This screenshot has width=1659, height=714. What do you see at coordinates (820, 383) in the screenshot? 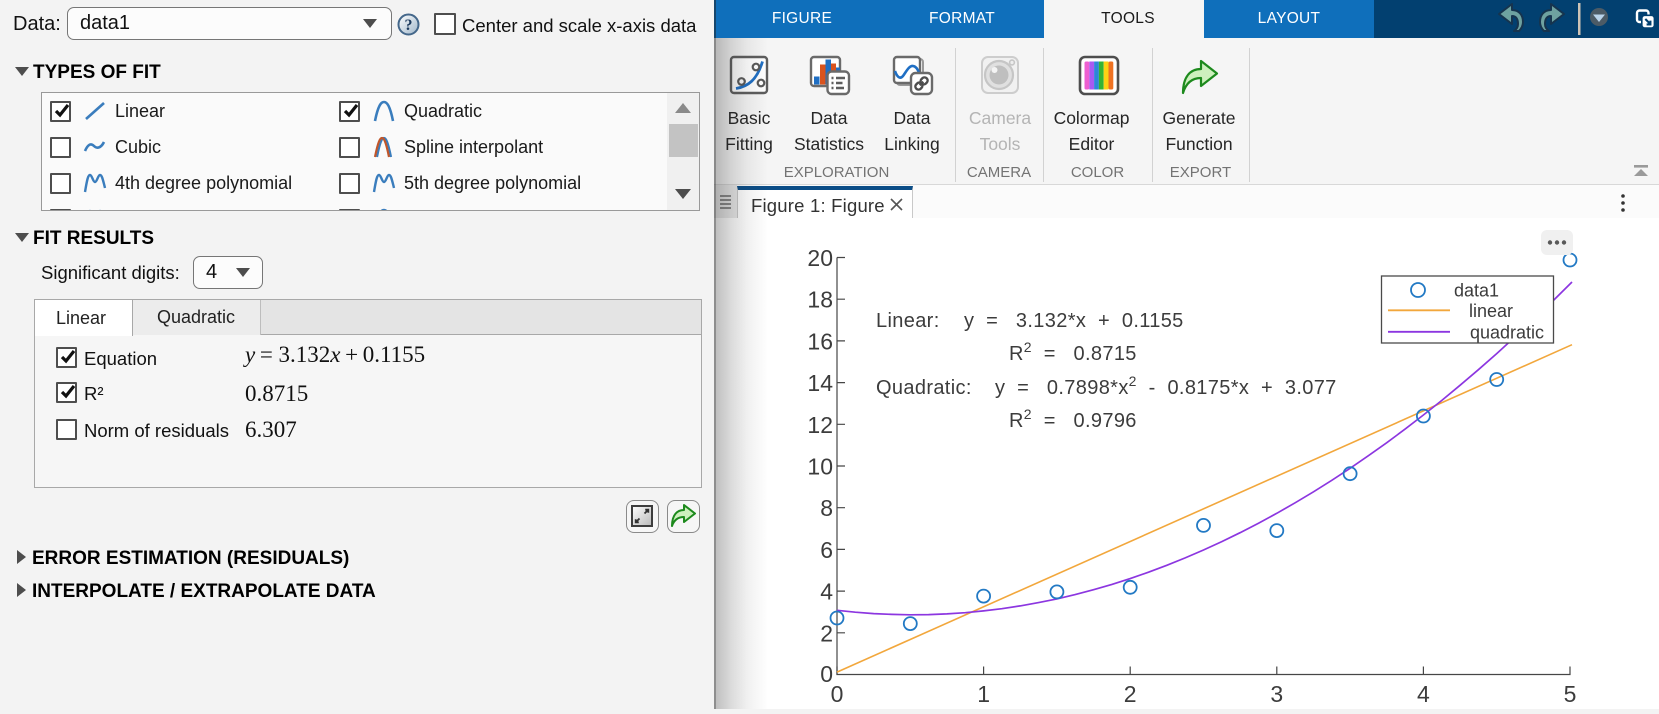
I see `svg-text: 14` at bounding box center [820, 383].